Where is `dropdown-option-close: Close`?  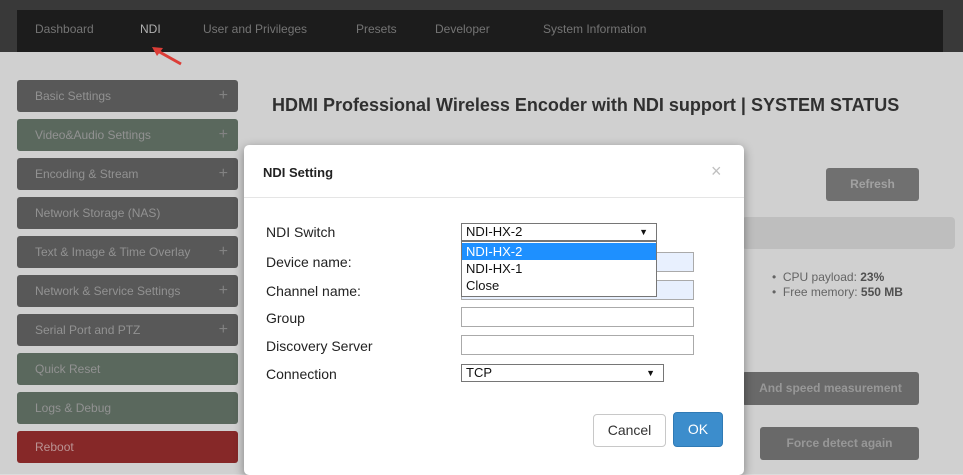 dropdown-option-close: Close is located at coordinates (559, 285).